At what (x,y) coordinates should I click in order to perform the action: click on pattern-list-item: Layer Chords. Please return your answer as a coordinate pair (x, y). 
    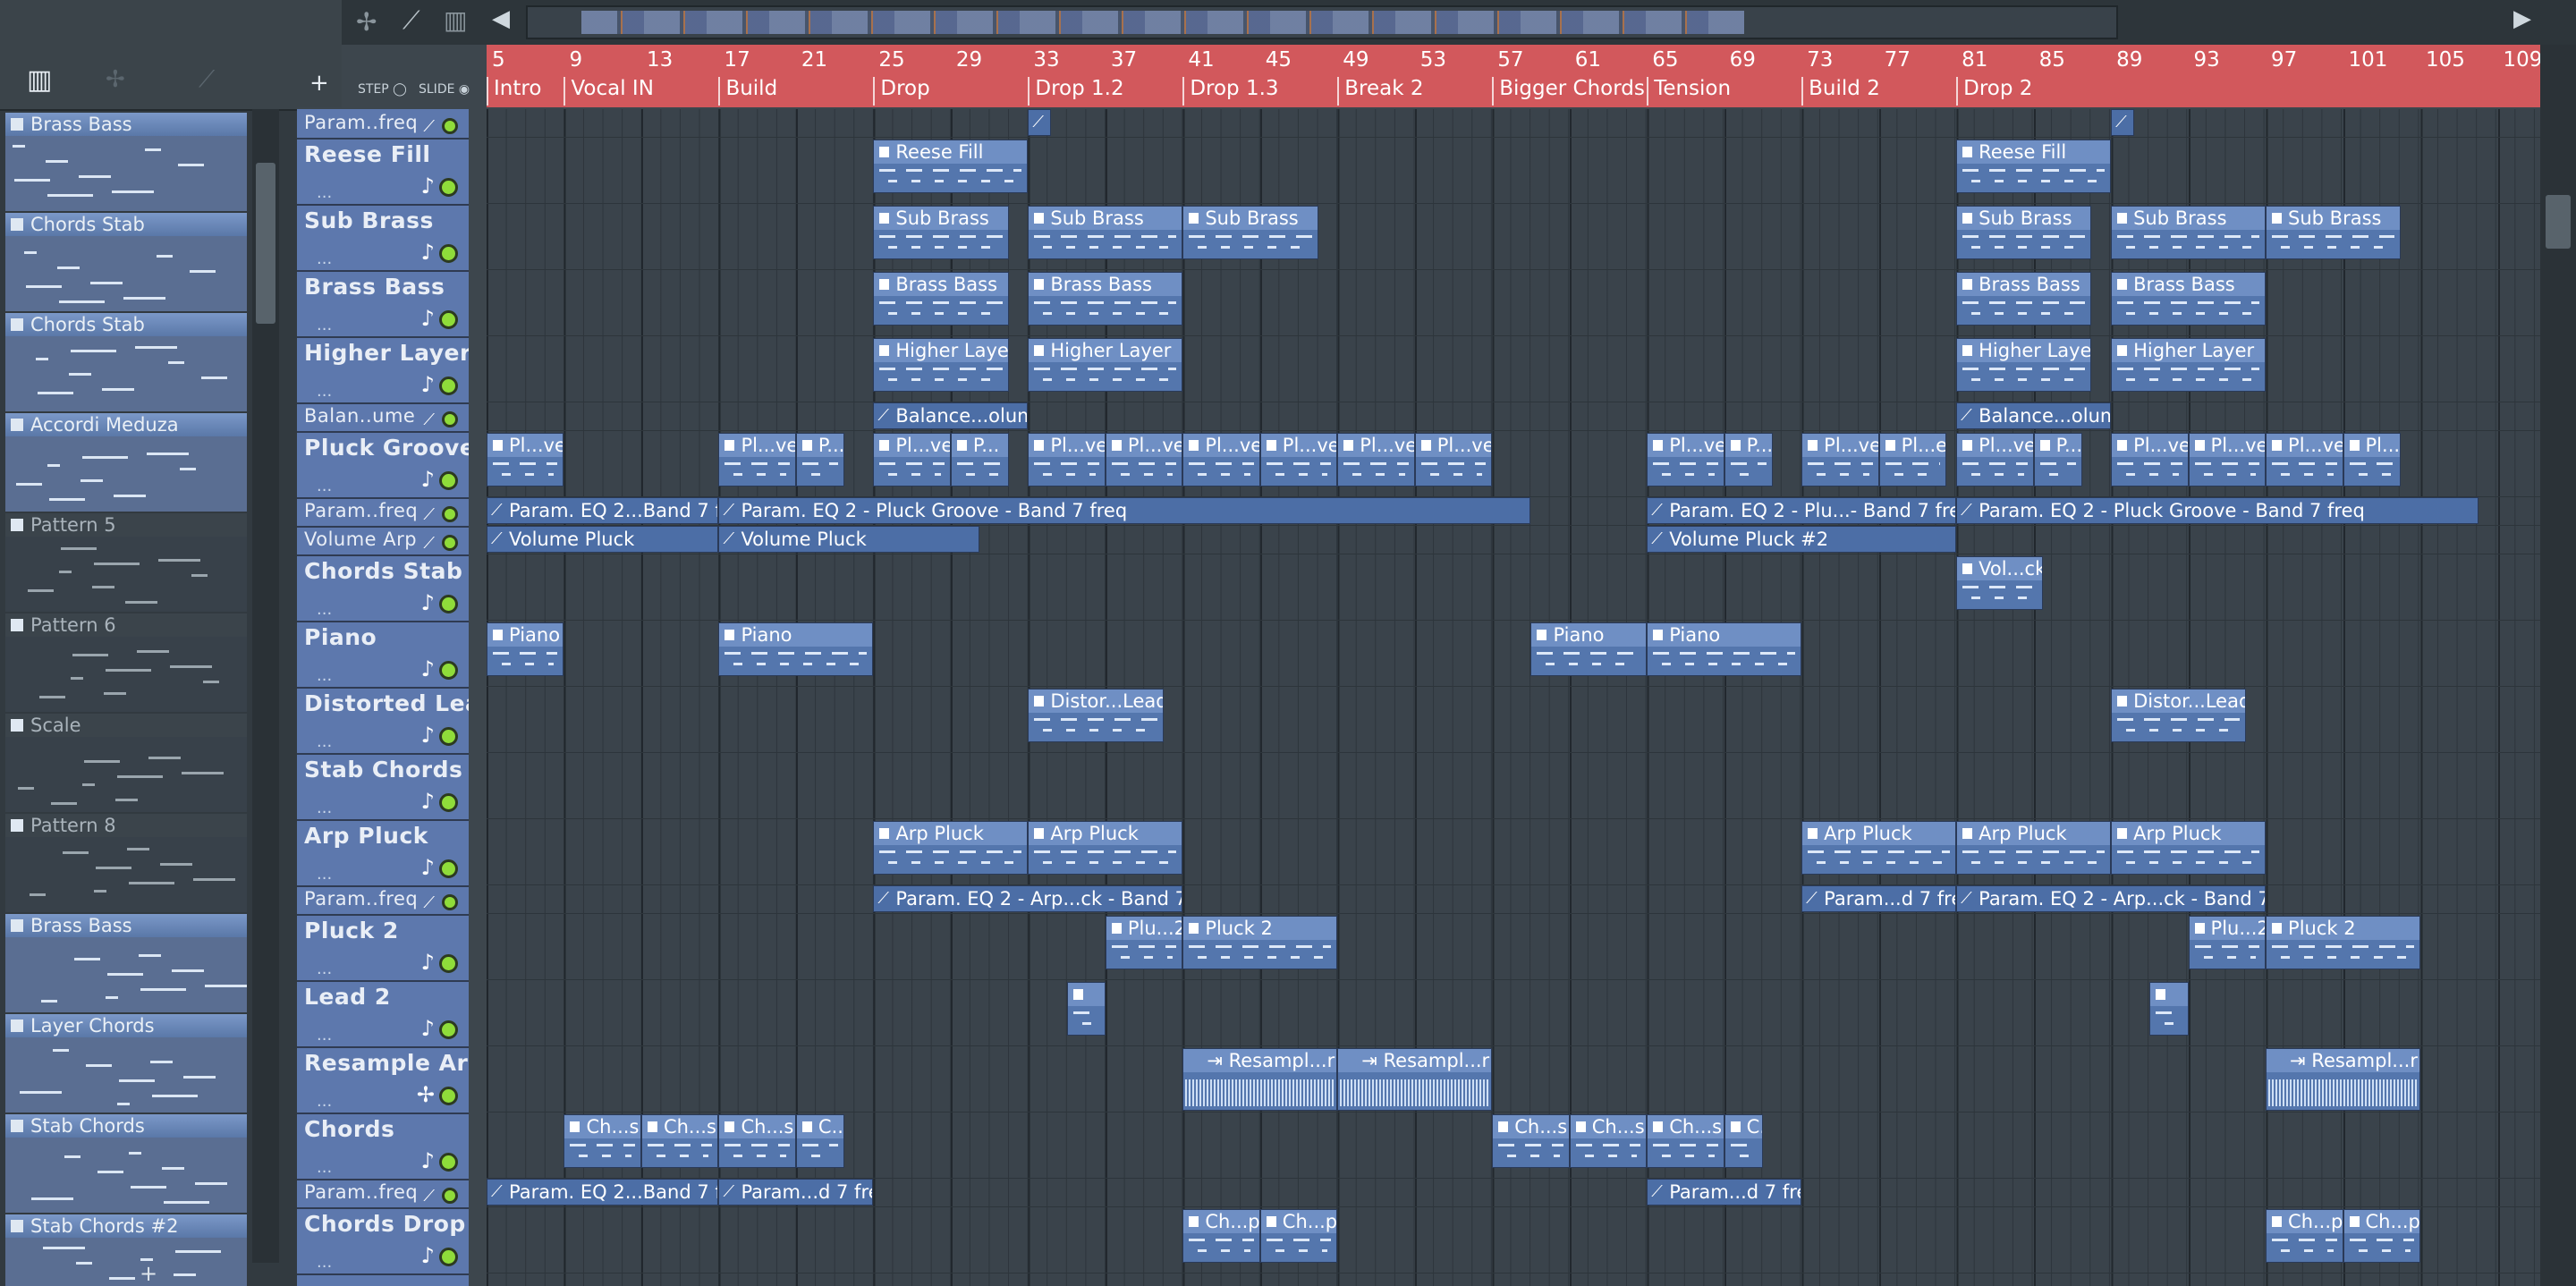
    Looking at the image, I should click on (126, 1064).